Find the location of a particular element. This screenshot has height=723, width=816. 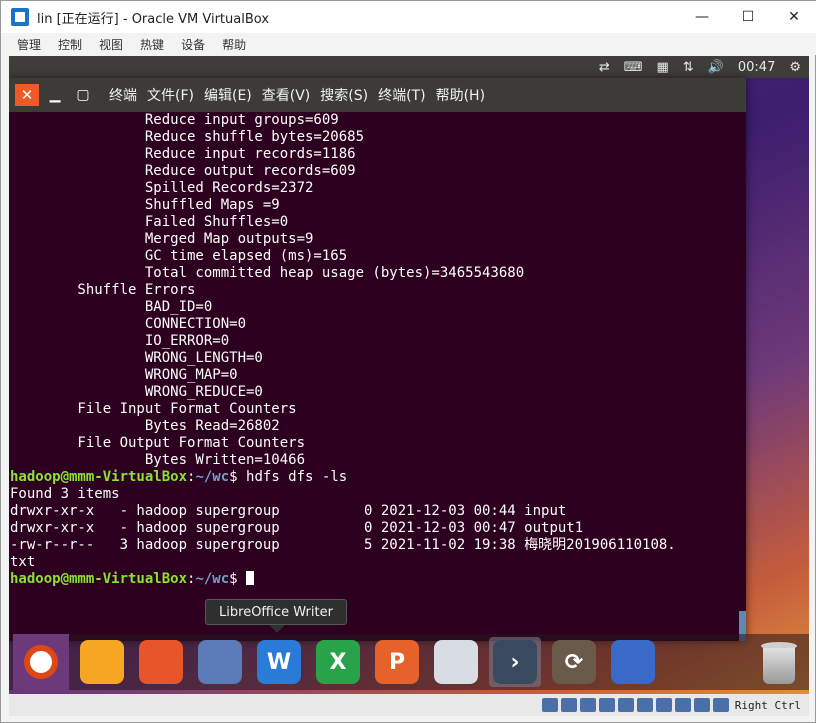

files-icon is located at coordinates (102, 662).